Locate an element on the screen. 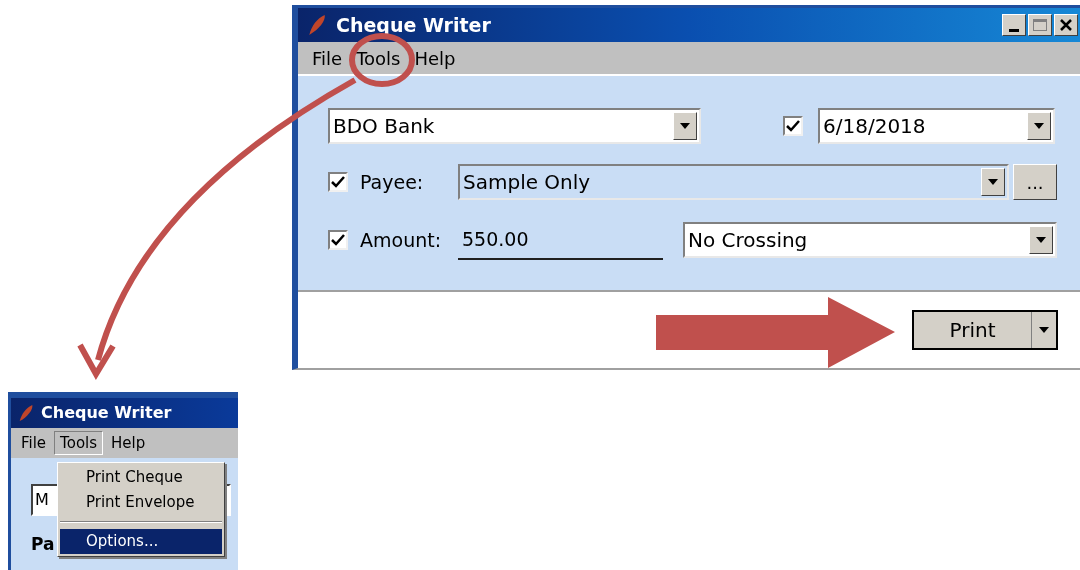  minimize-button is located at coordinates (1014, 25).